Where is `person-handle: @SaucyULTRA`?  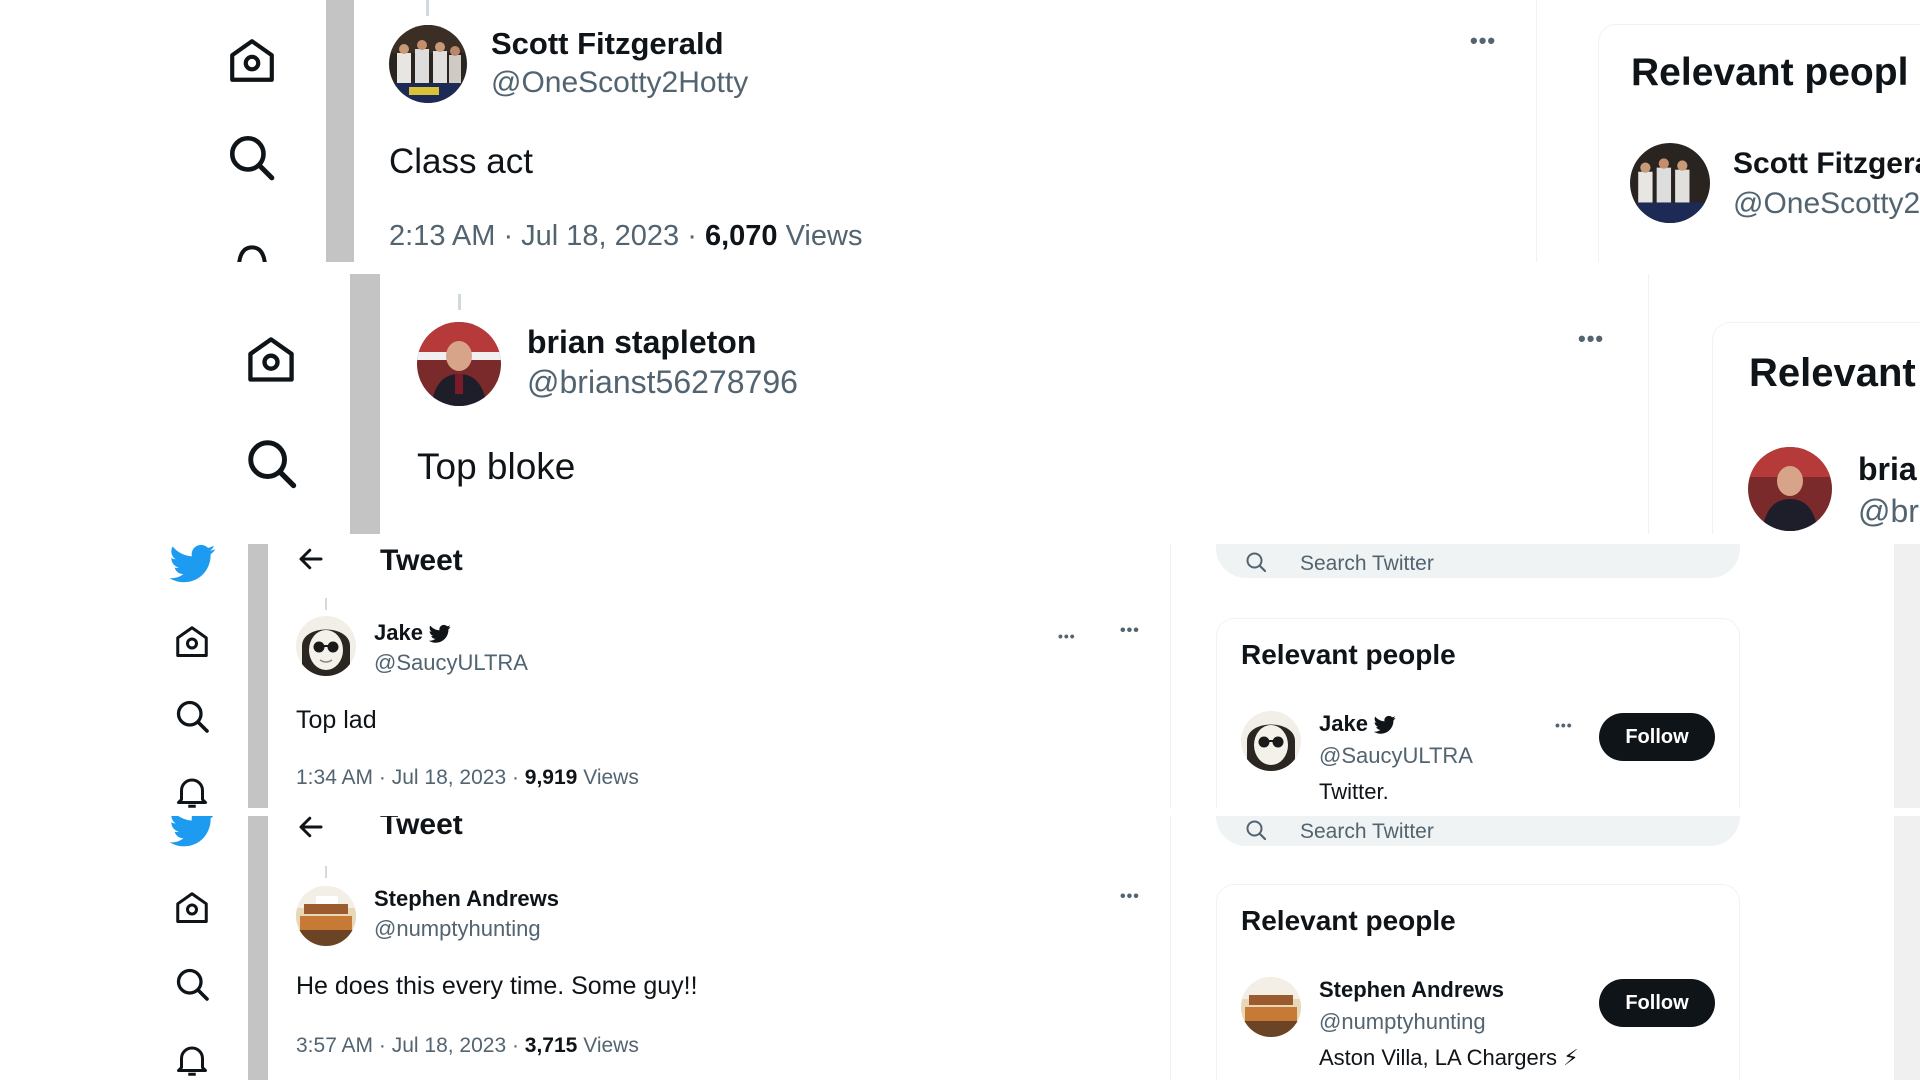
person-handle: @SaucyULTRA is located at coordinates (1396, 756).